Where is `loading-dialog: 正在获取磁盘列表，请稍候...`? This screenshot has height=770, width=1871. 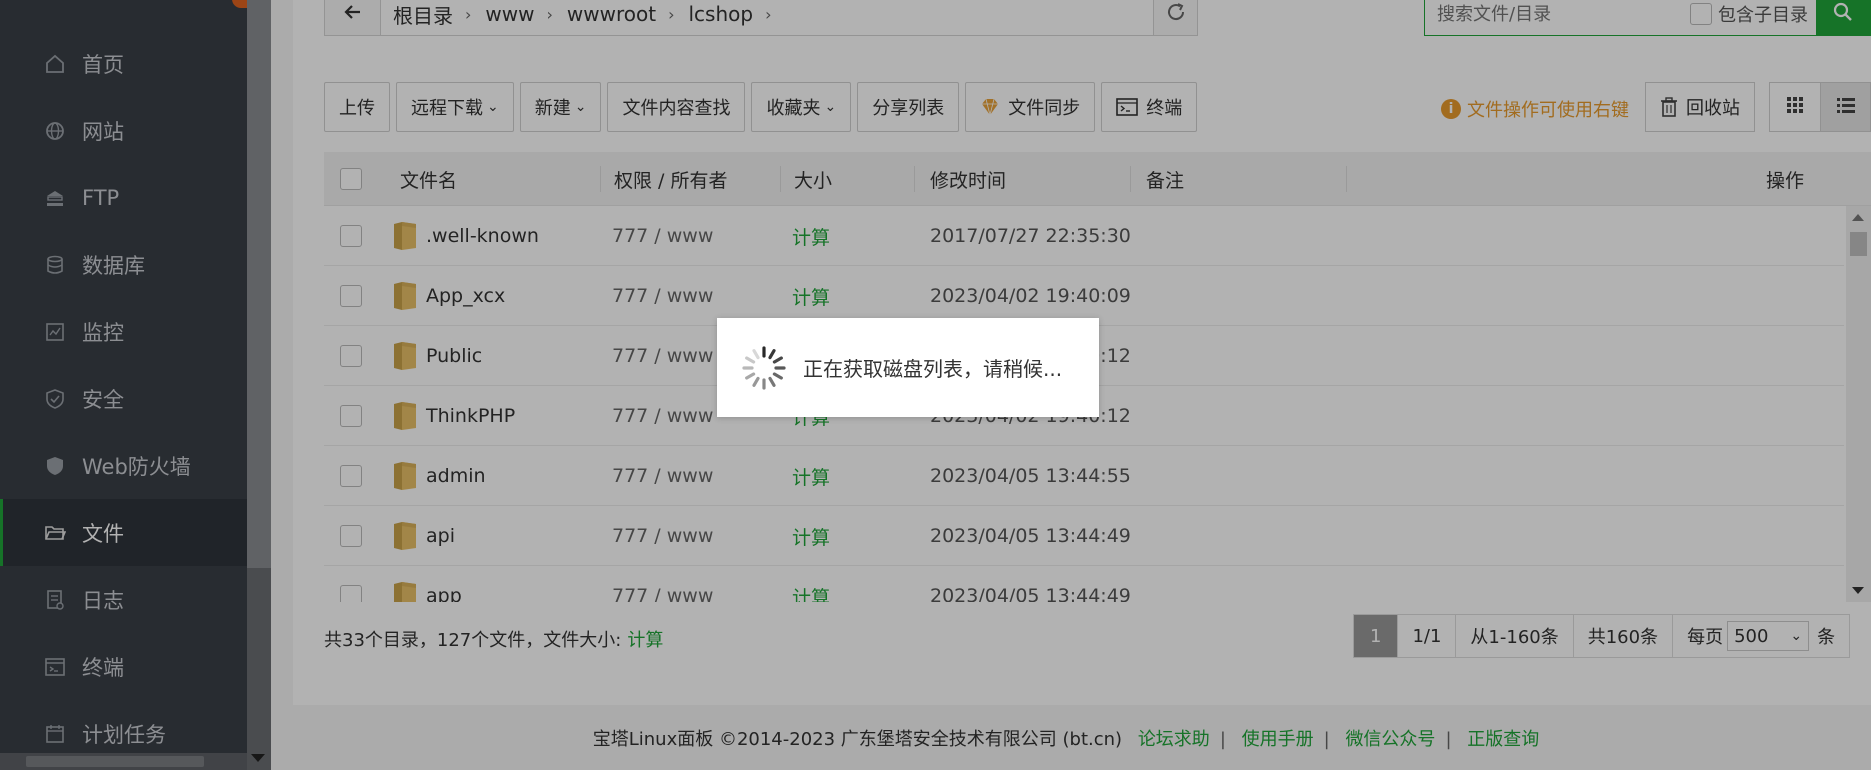
loading-dialog: 正在获取磁盘列表，请稍候... is located at coordinates (908, 367).